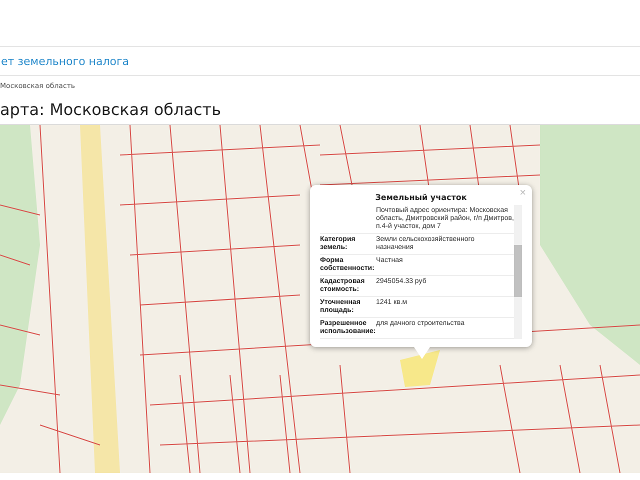 This screenshot has height=480, width=640. Describe the element at coordinates (111, 110) in the screenshot. I see `page-title: арта: Московская область` at that location.